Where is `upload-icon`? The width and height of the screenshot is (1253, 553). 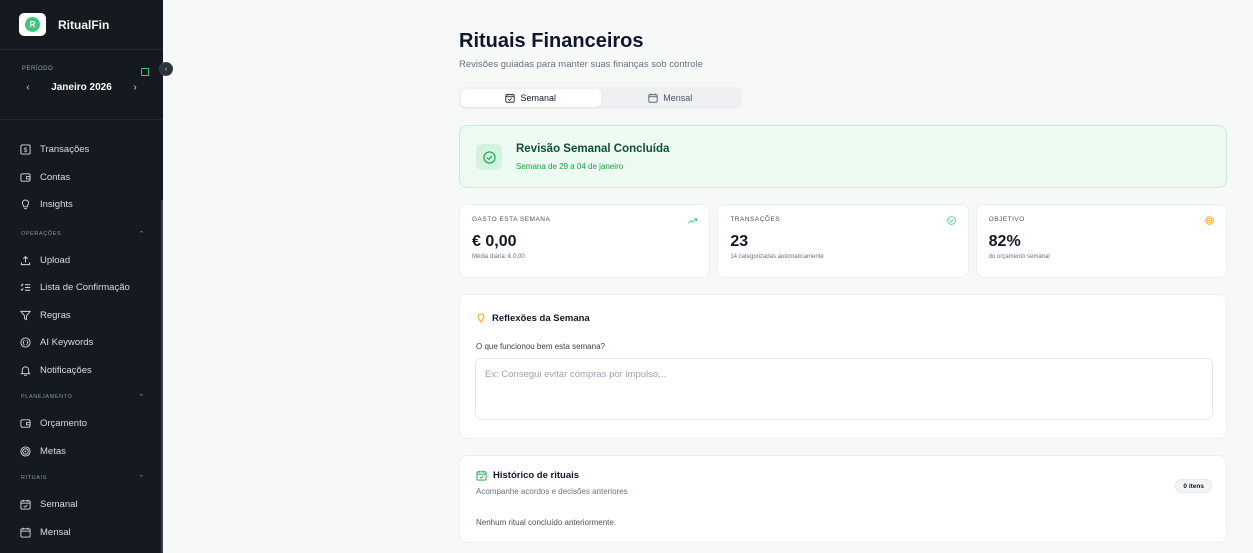 upload-icon is located at coordinates (25, 260).